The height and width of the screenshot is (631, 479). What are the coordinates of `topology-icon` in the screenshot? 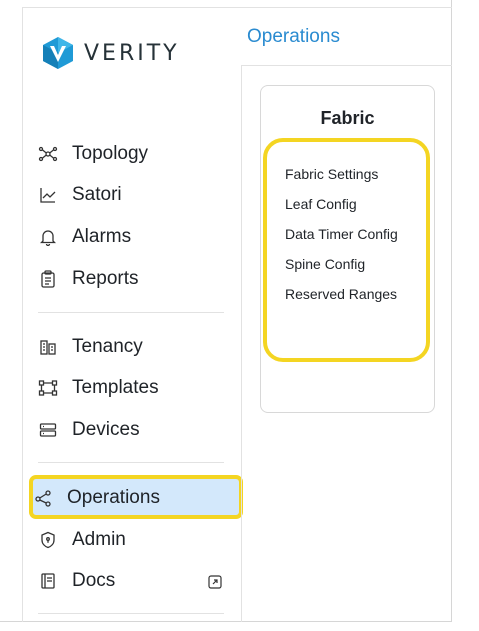 It's located at (48, 154).